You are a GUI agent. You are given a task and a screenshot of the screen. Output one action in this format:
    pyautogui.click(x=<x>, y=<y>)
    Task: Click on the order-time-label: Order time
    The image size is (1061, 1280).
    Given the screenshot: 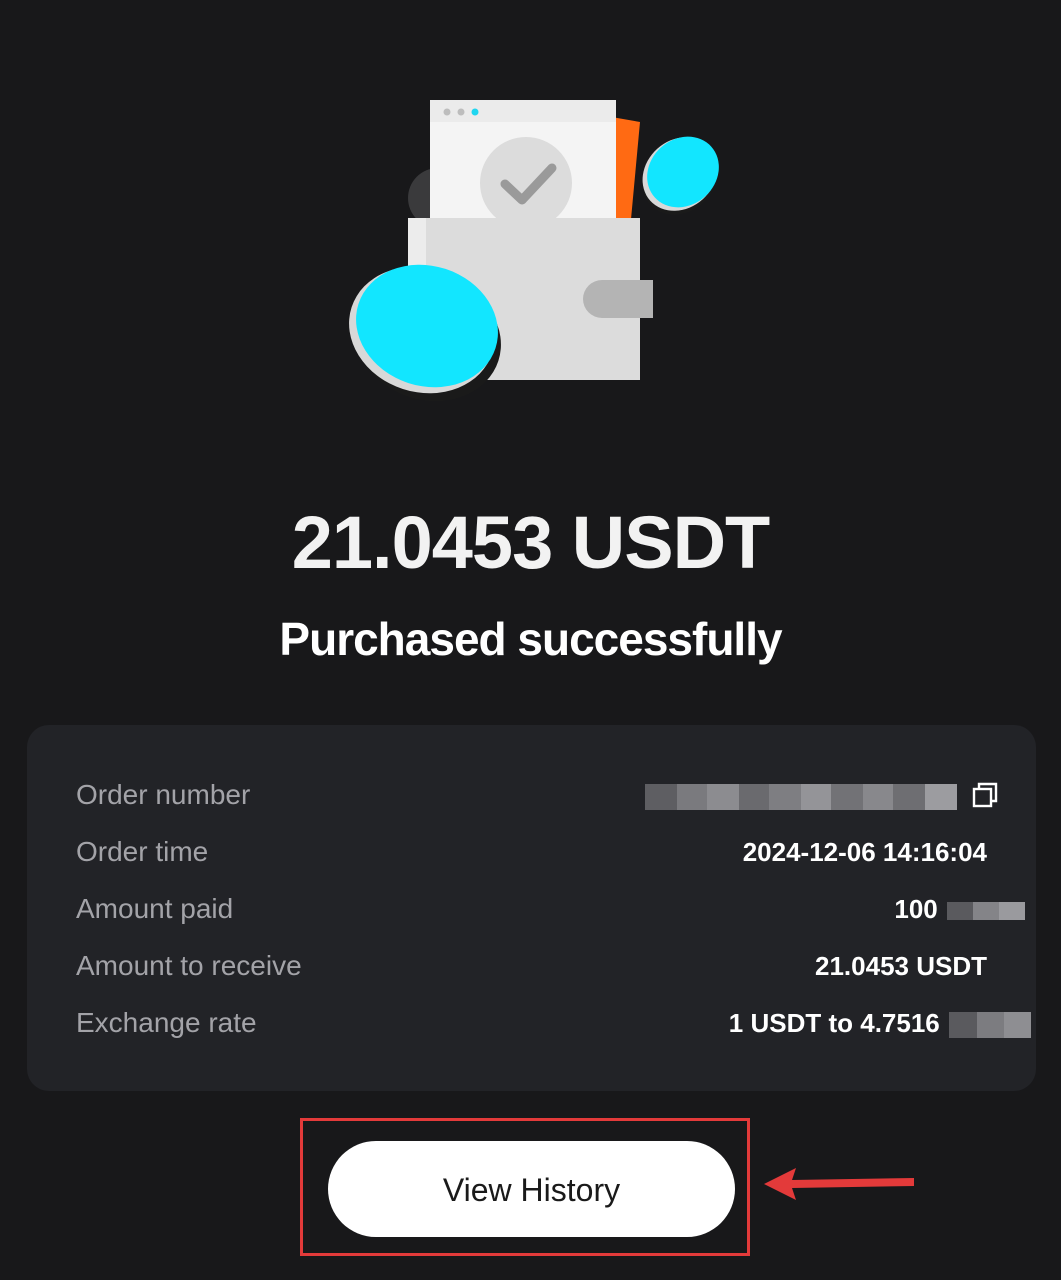 What is the action you would take?
    pyautogui.click(x=142, y=851)
    